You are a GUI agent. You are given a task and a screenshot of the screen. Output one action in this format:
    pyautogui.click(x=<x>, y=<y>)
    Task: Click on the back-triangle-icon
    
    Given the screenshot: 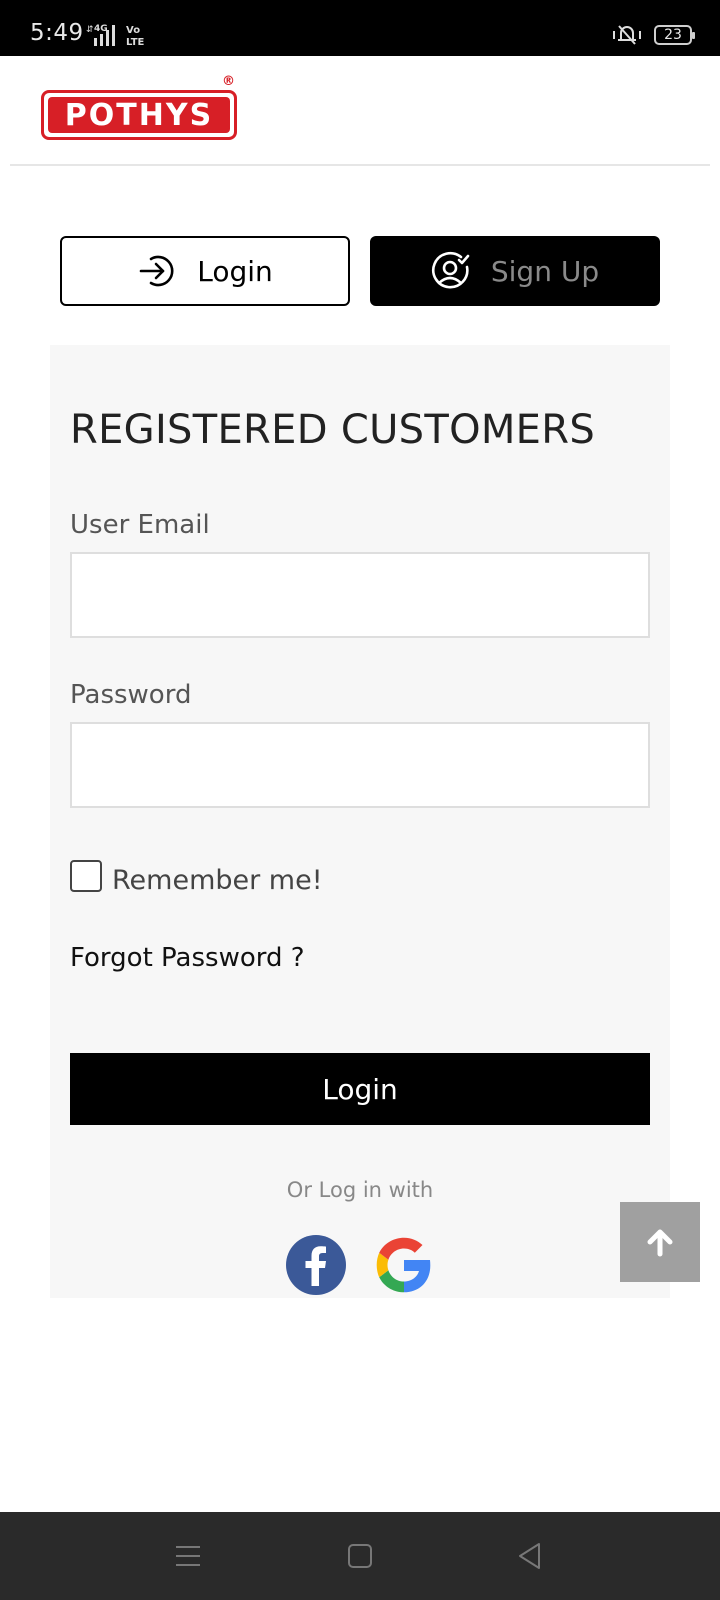 What is the action you would take?
    pyautogui.click(x=530, y=1556)
    